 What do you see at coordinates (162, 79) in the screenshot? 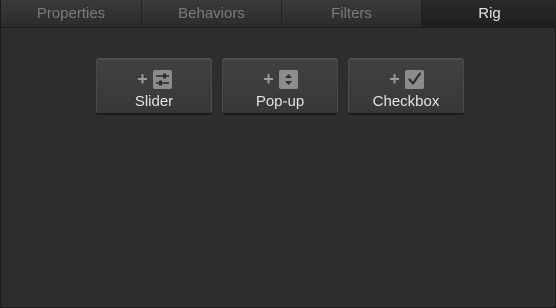
I see `slider-icon` at bounding box center [162, 79].